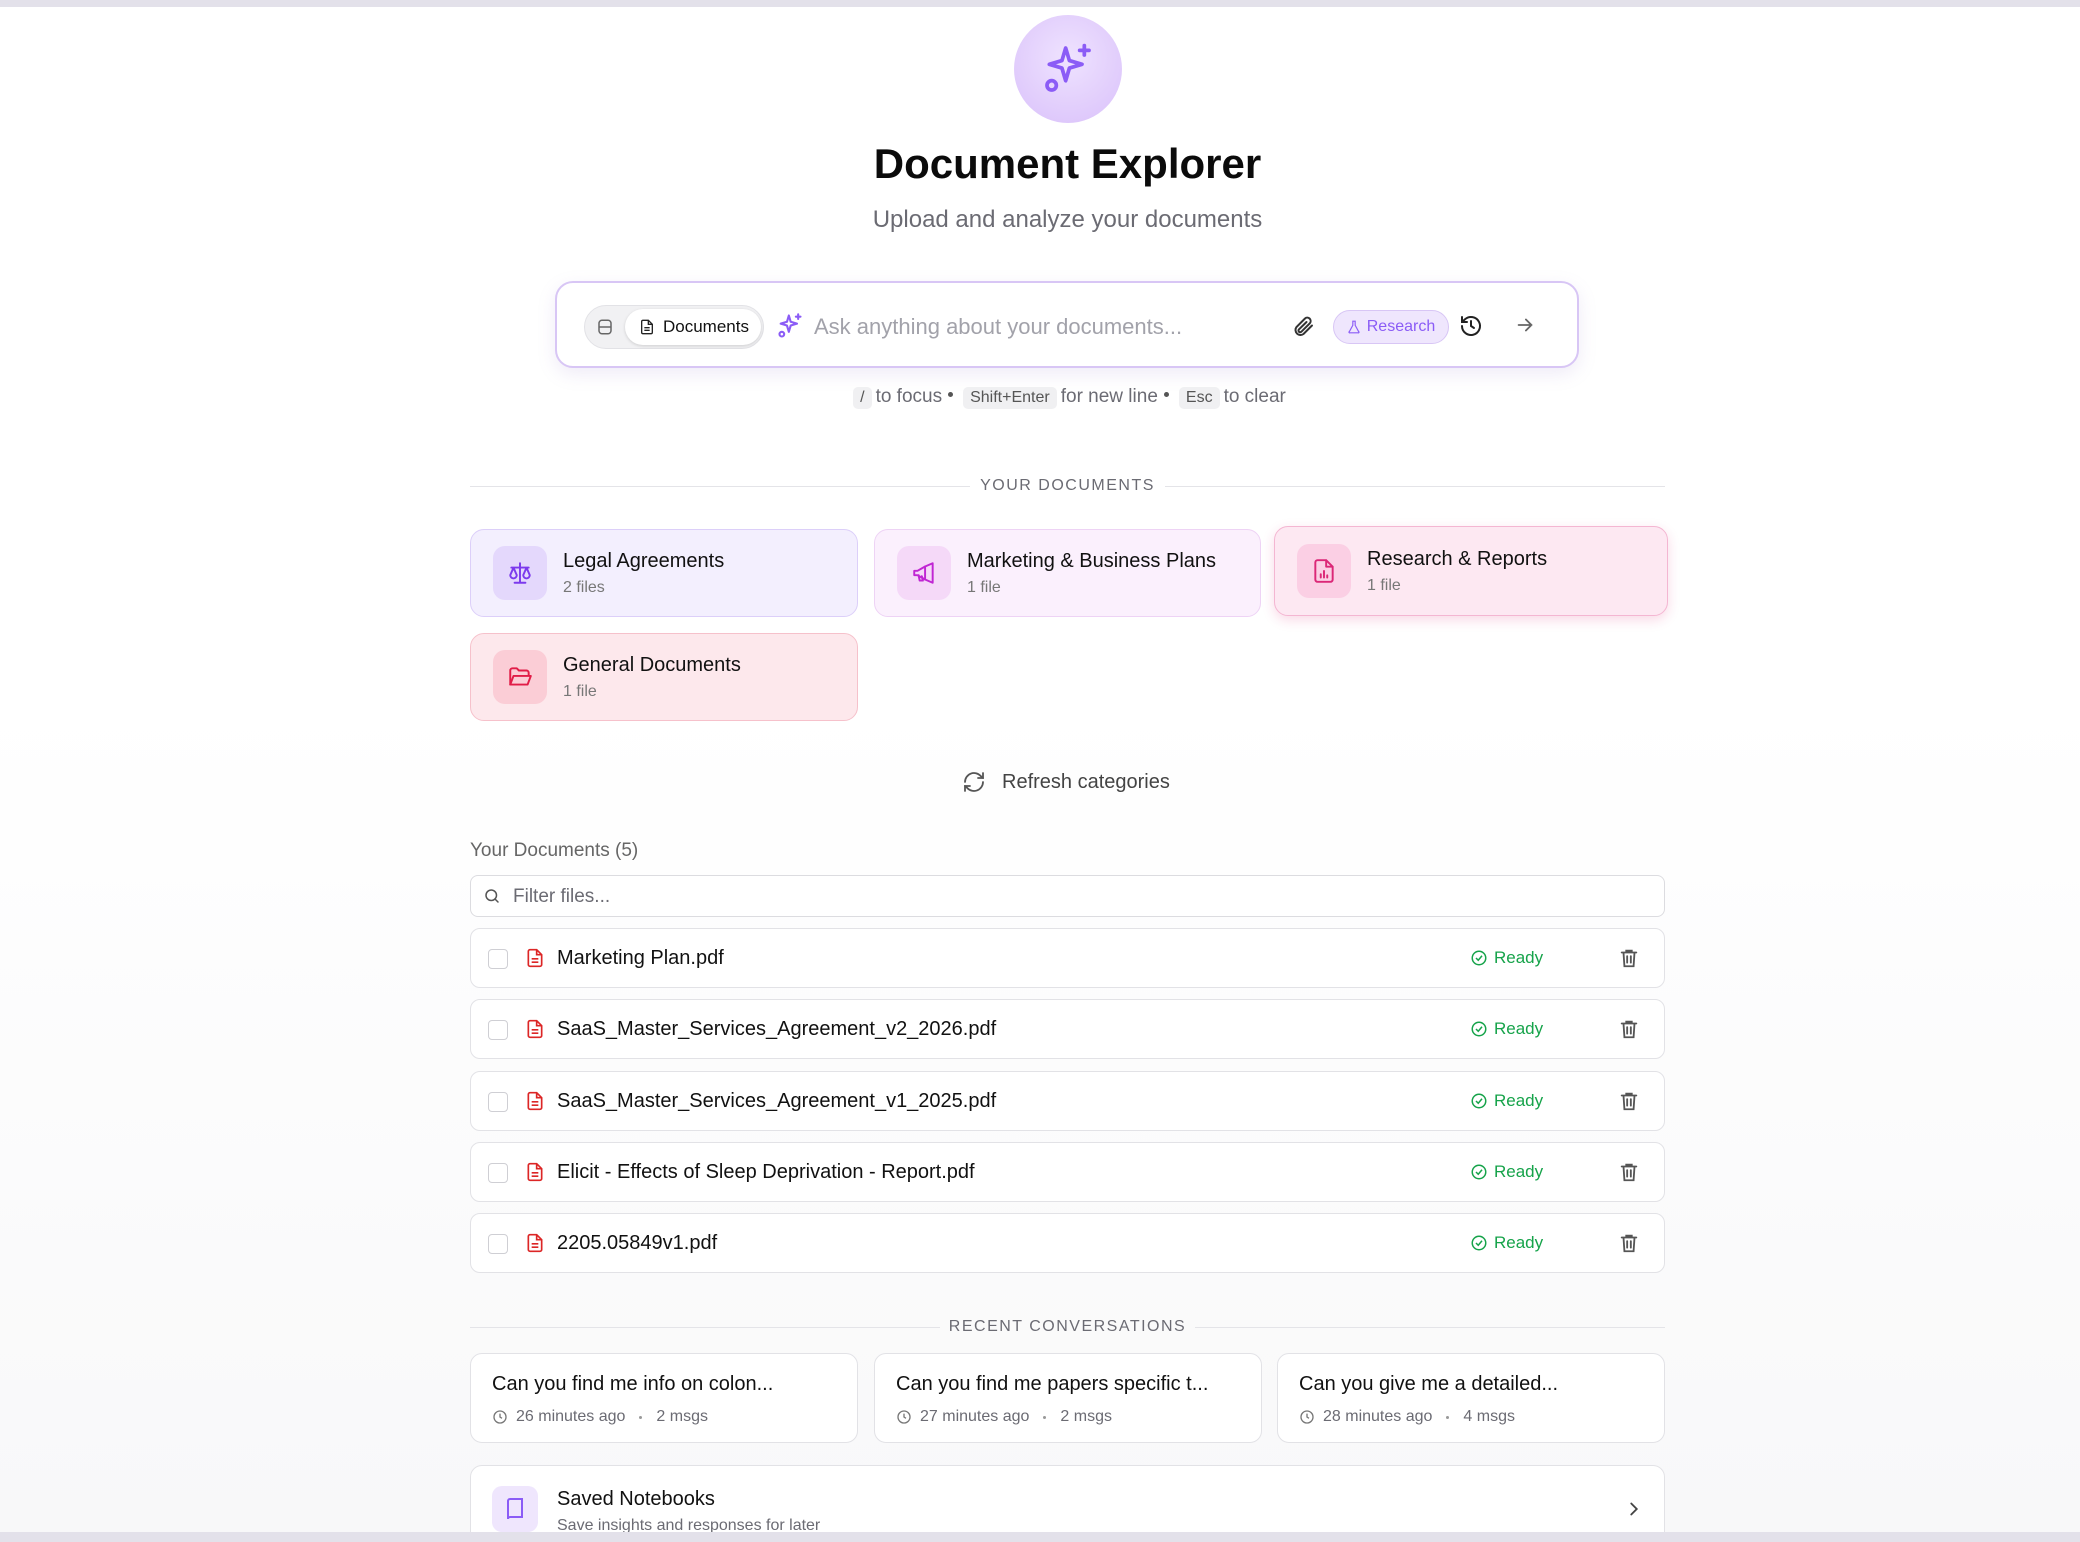 The height and width of the screenshot is (1542, 2080). Describe the element at coordinates (644, 560) in the screenshot. I see `category-title: Legal Agreements` at that location.